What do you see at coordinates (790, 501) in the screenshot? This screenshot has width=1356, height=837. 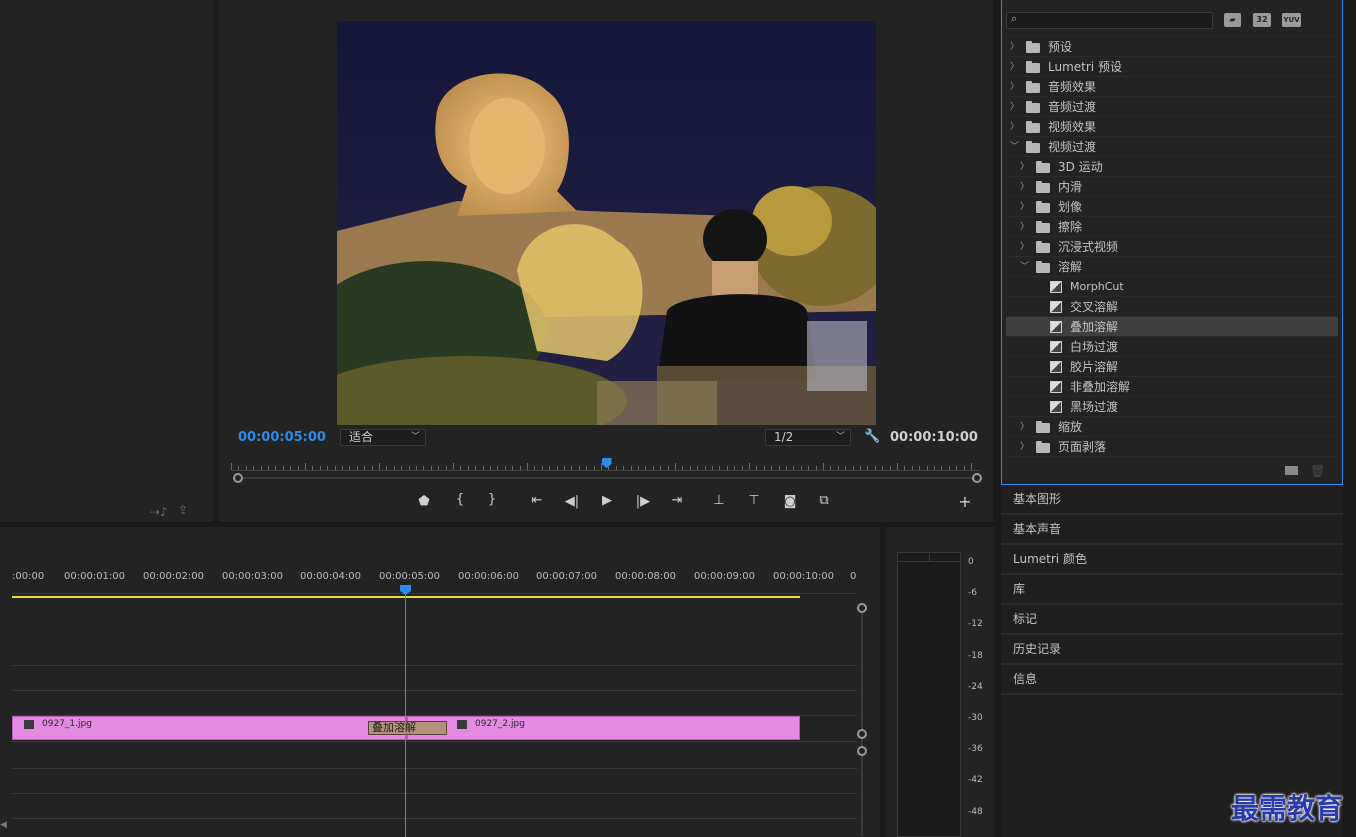 I see `export-frame-icon: ◙` at bounding box center [790, 501].